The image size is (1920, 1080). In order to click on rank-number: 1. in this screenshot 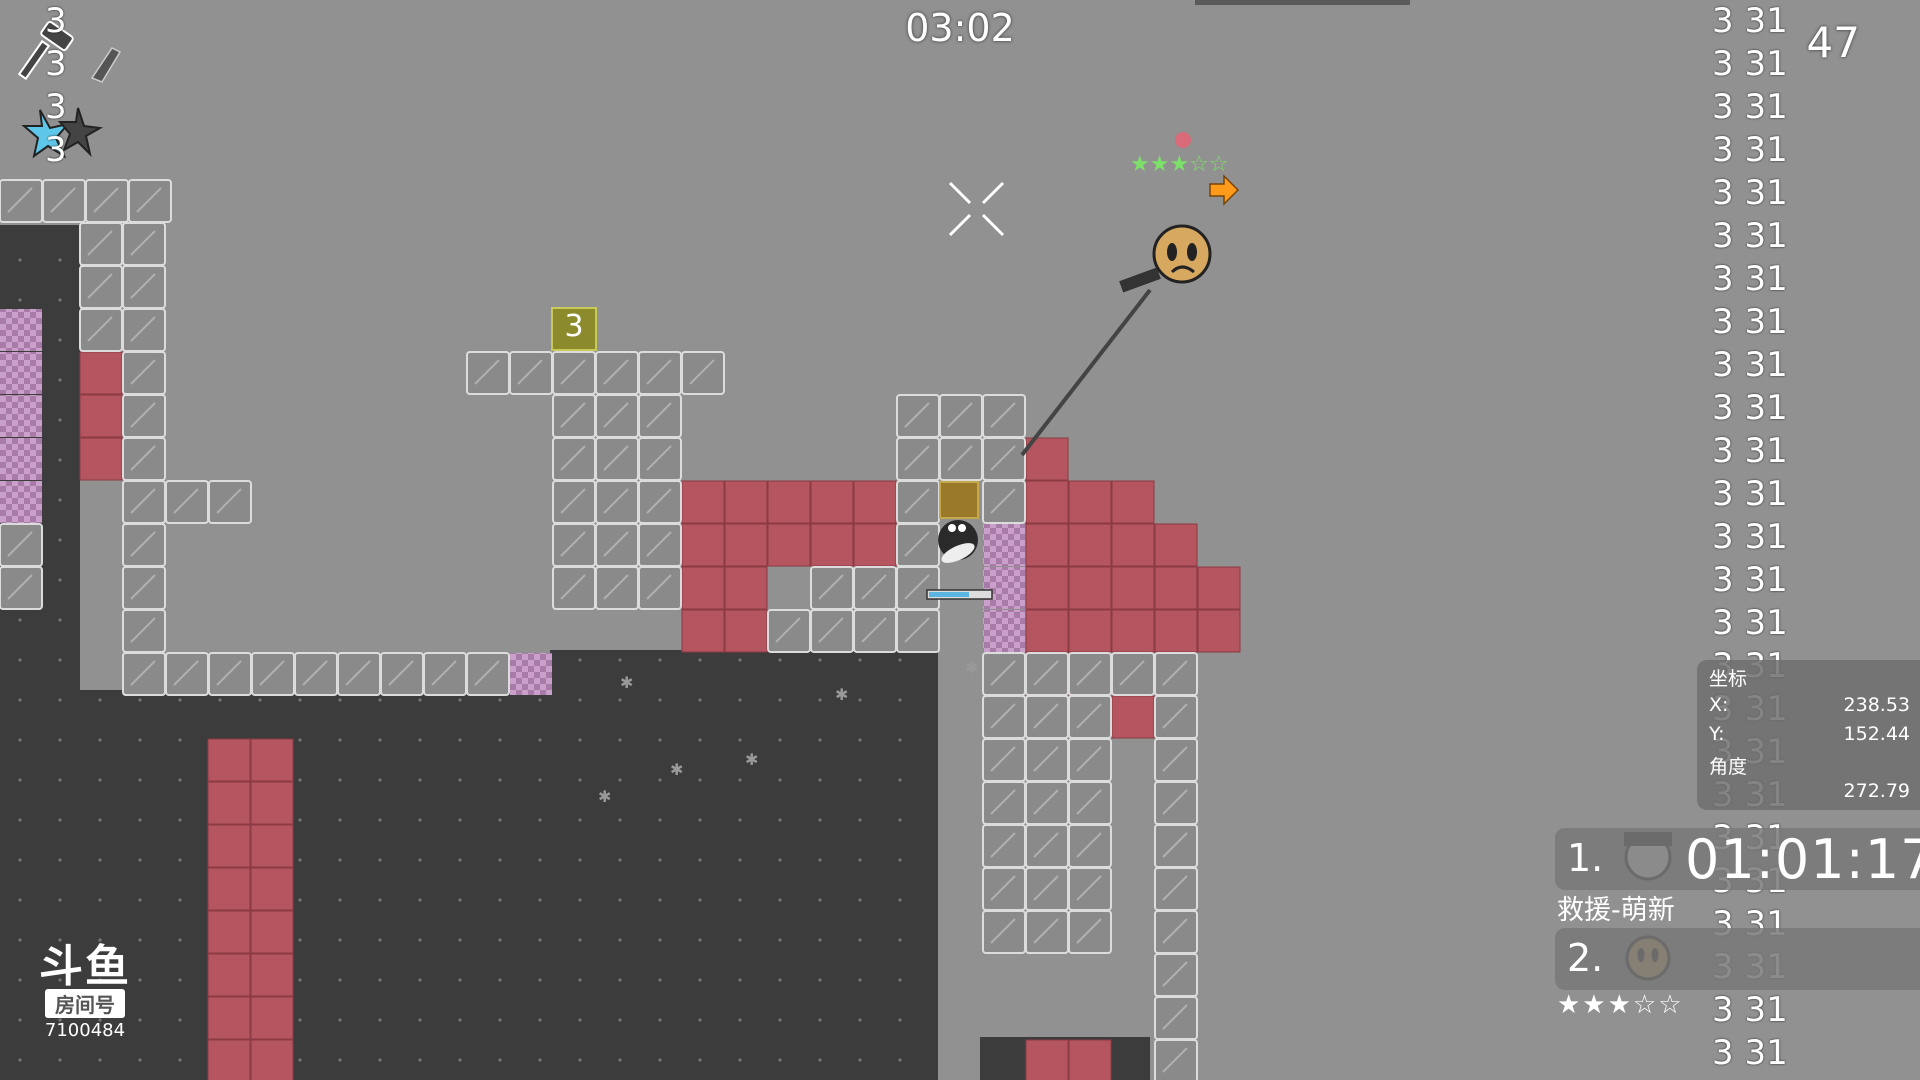, I will do `click(1585, 858)`.